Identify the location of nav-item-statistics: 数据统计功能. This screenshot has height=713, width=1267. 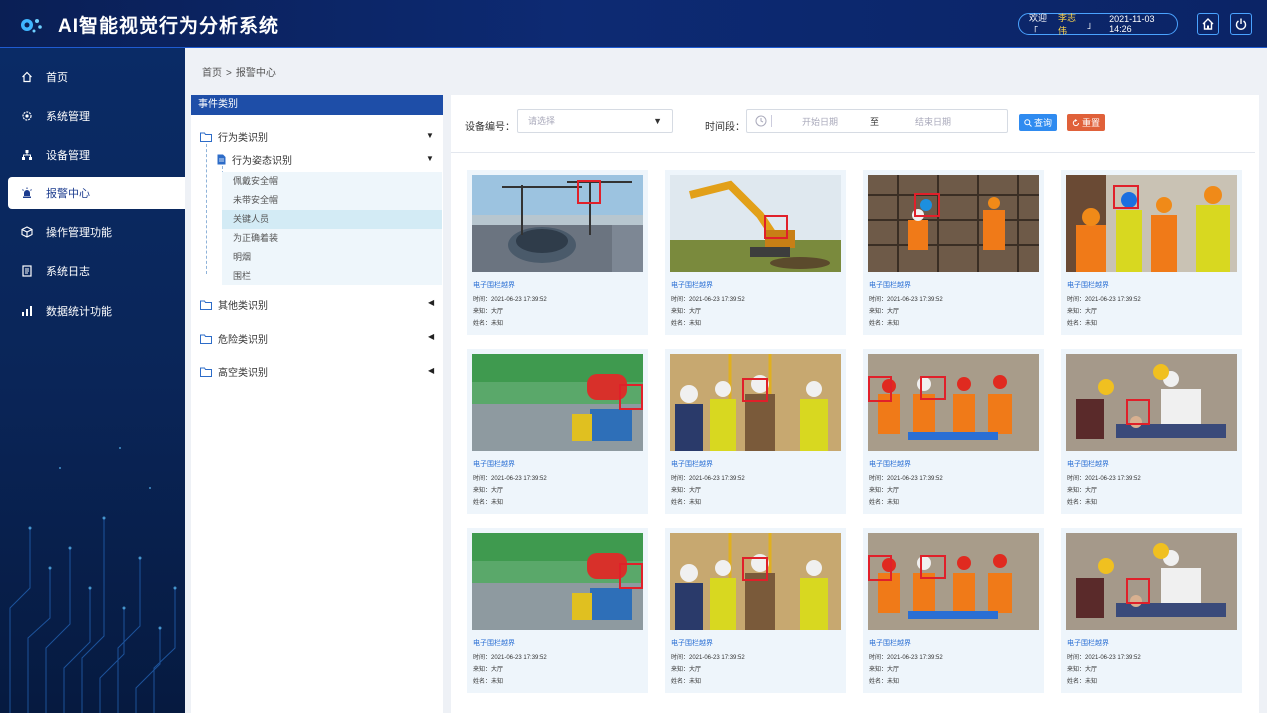
(96, 311).